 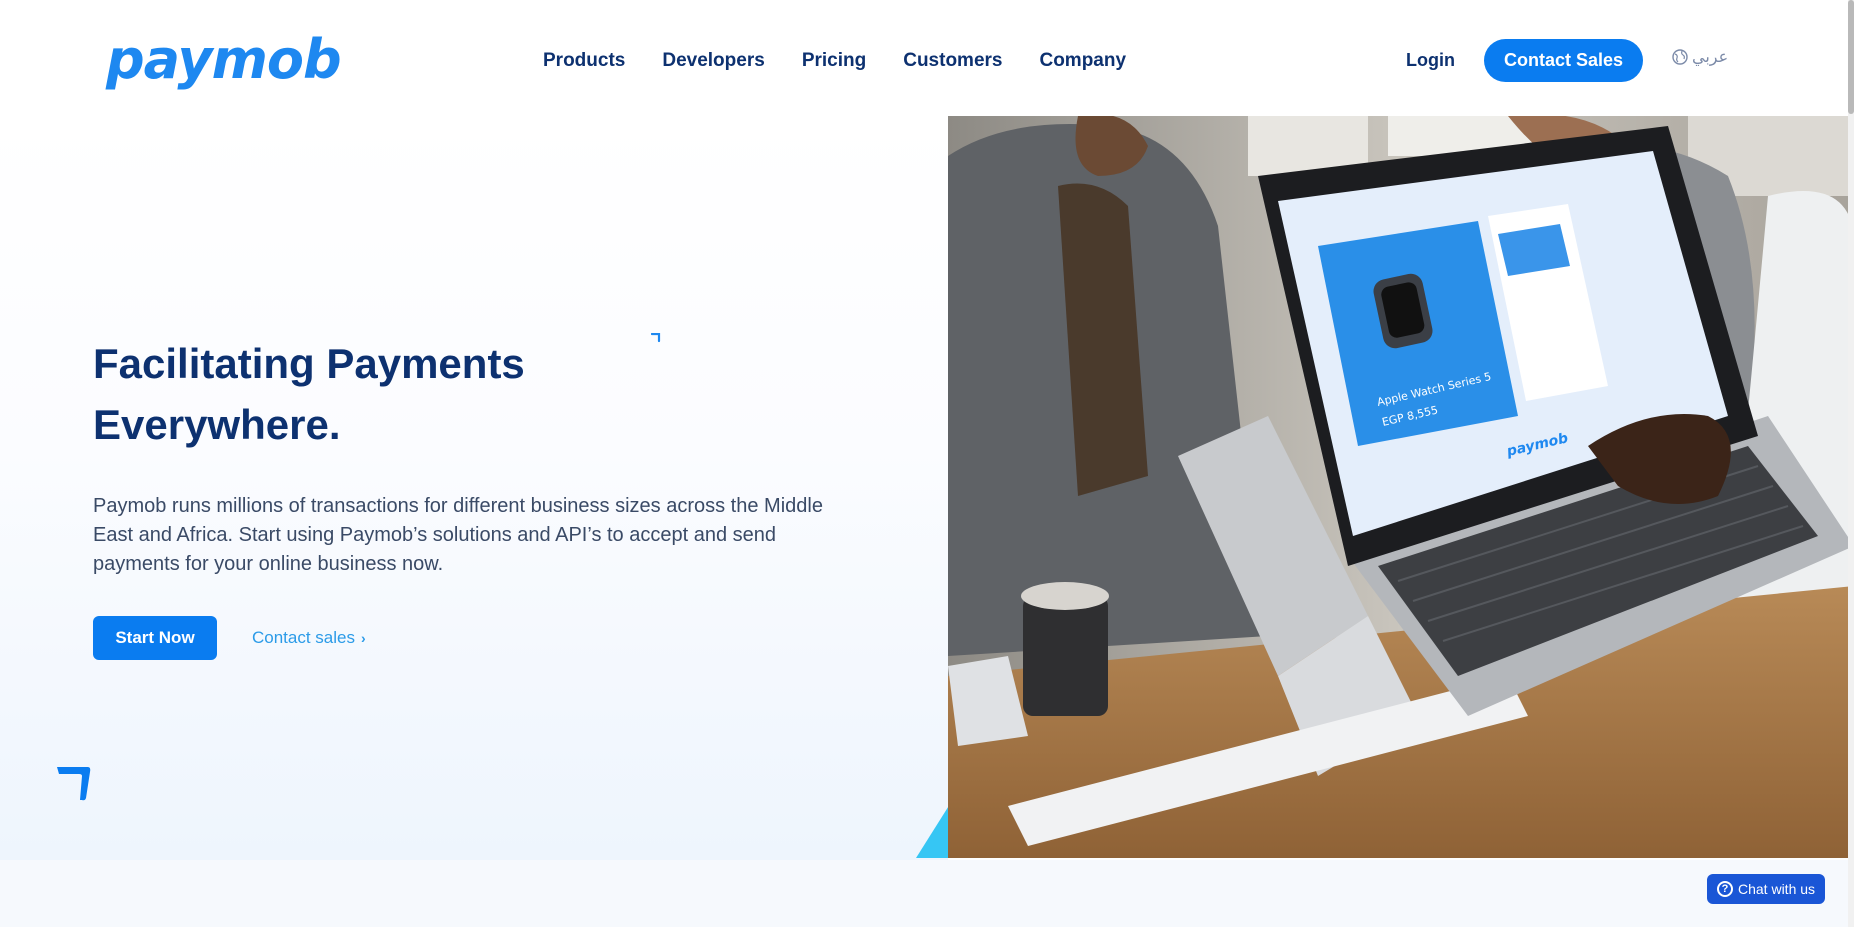 I want to click on chat-with-us-button: ? Chat with us, so click(x=1766, y=889).